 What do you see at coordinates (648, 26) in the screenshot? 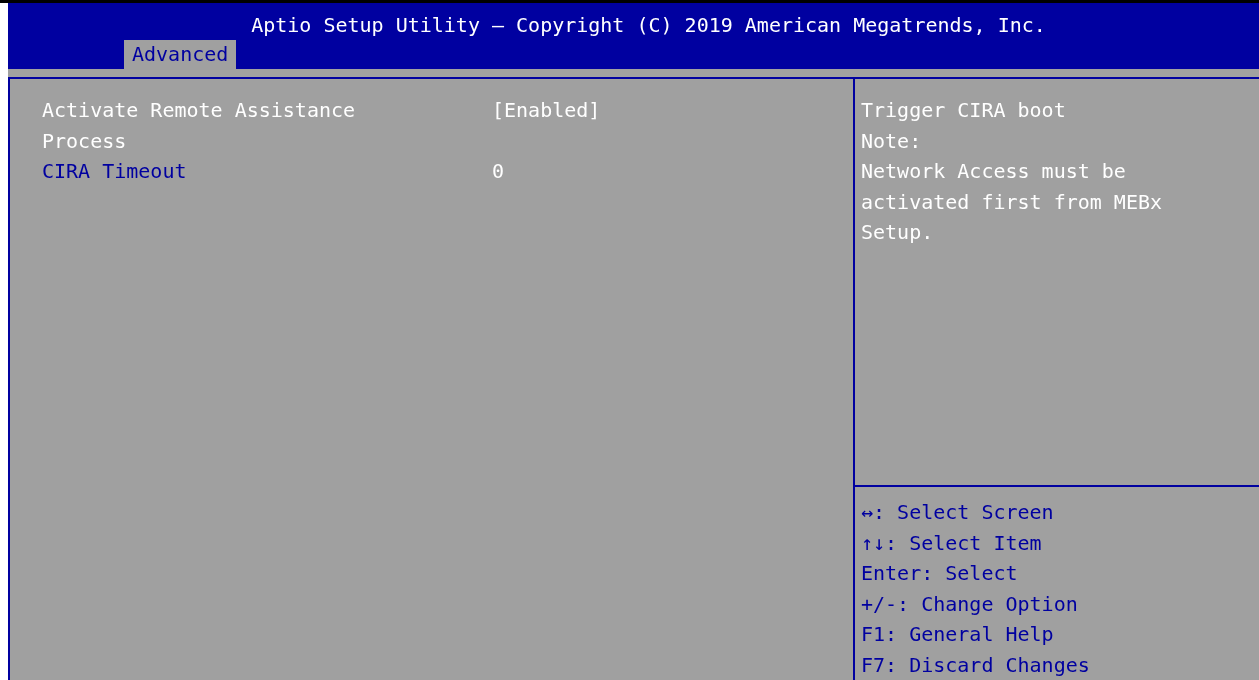
I see `window-title: Aptio Setup Utility – Copyright (C) 2019 American Megatrends, Inc.` at bounding box center [648, 26].